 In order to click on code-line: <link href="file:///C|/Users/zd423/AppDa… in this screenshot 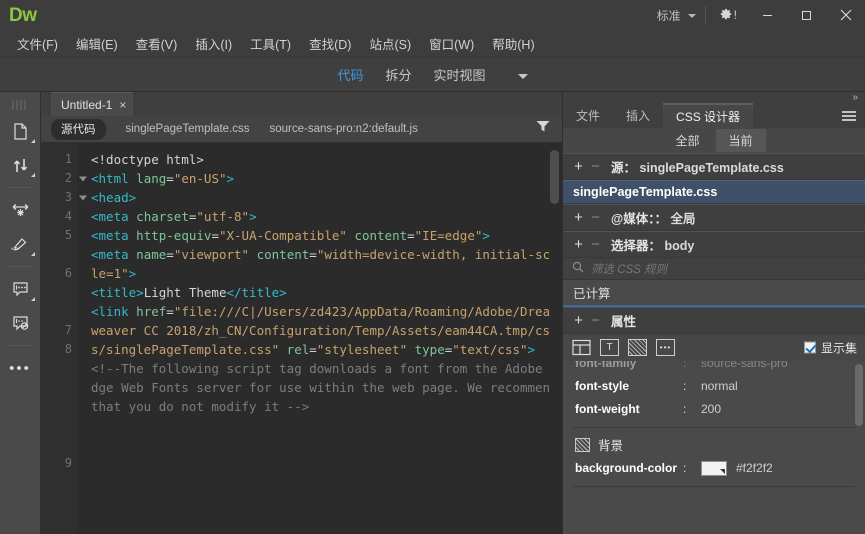, I will do `click(326, 330)`.